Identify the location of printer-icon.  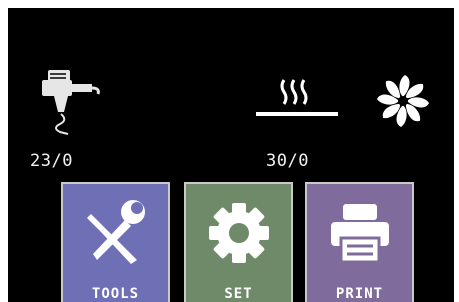
(360, 235).